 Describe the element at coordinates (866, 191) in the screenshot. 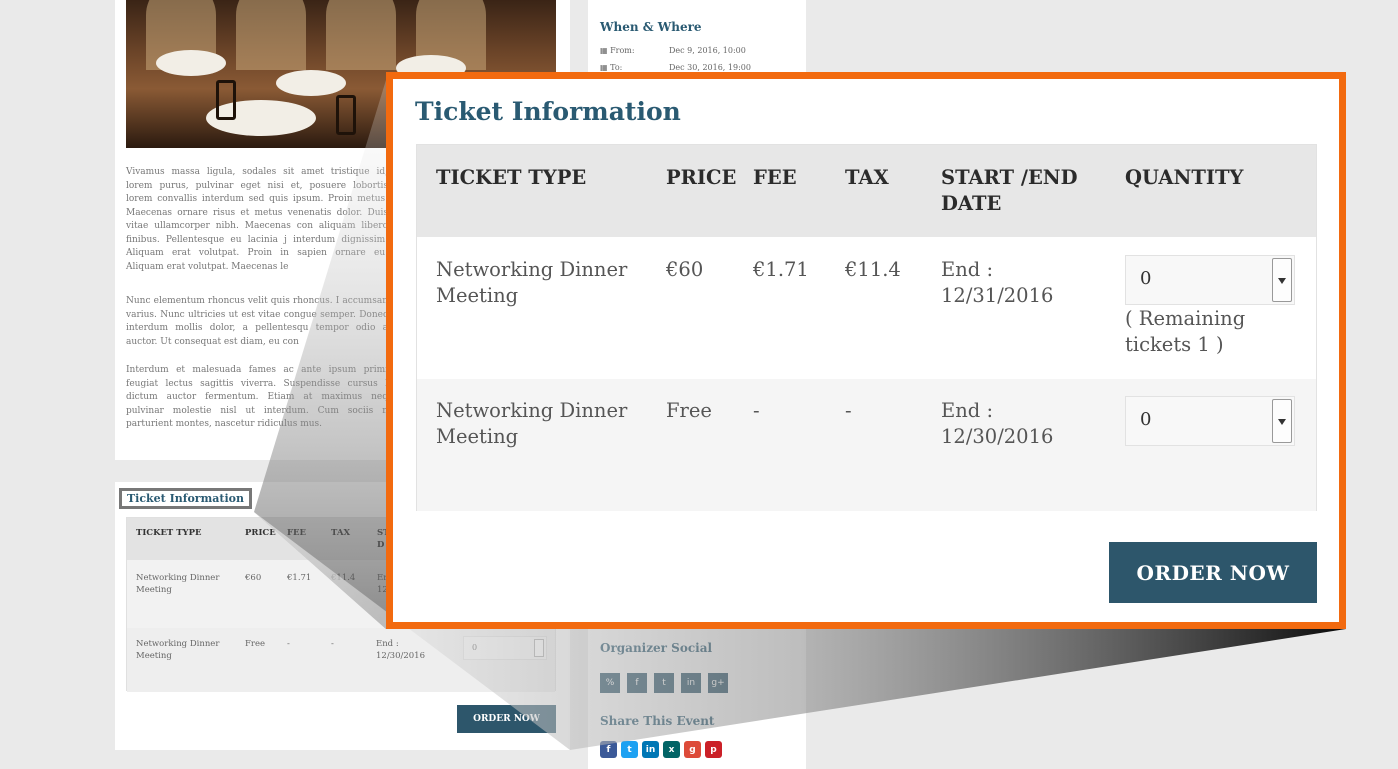

I see `table-header` at that location.